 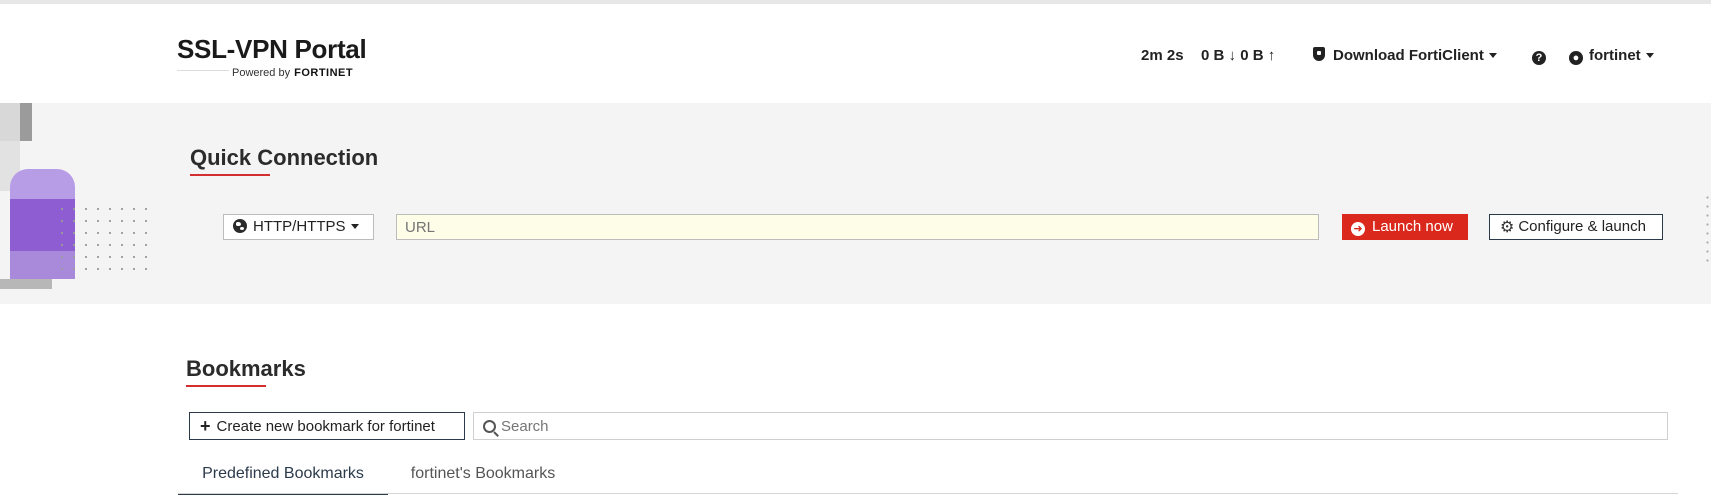 I want to click on protocol-label: HTTP/HTTPS, so click(x=299, y=226).